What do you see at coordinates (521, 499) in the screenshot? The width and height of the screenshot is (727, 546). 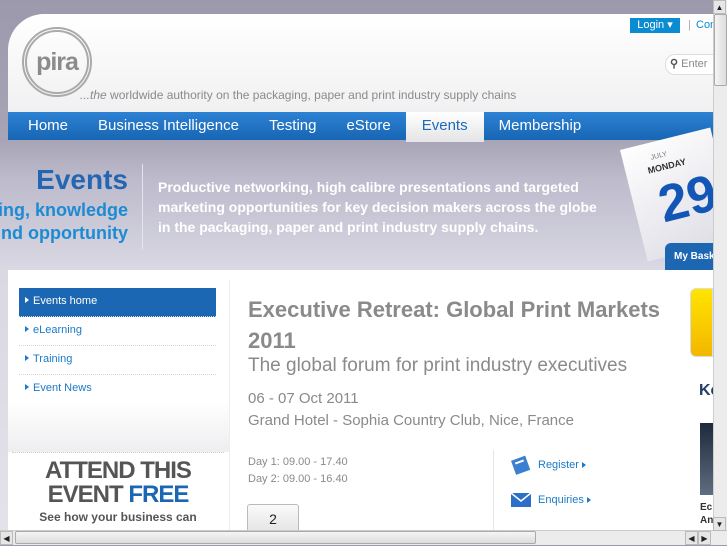 I see `envelope-icon` at bounding box center [521, 499].